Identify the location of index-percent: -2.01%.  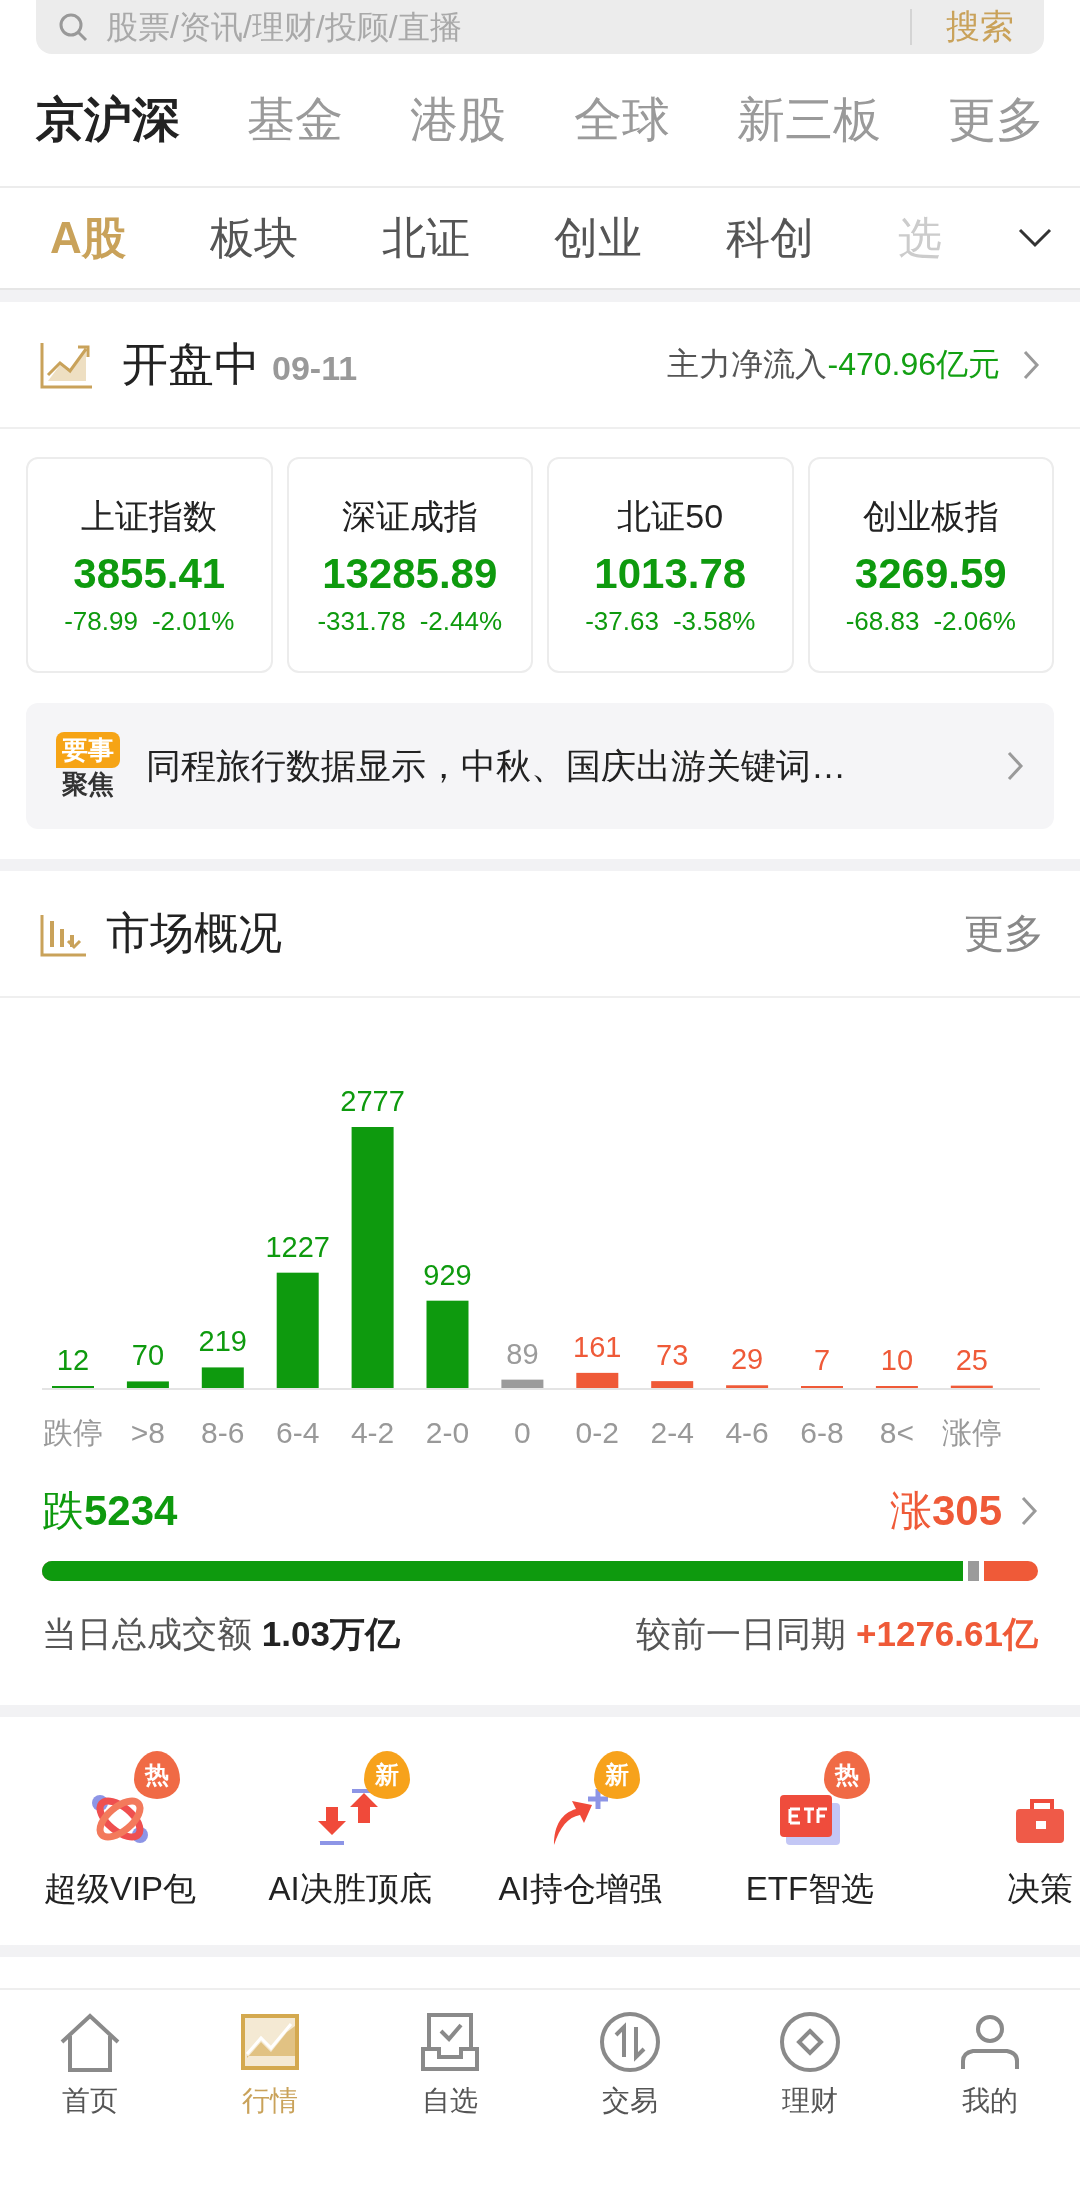
(193, 621).